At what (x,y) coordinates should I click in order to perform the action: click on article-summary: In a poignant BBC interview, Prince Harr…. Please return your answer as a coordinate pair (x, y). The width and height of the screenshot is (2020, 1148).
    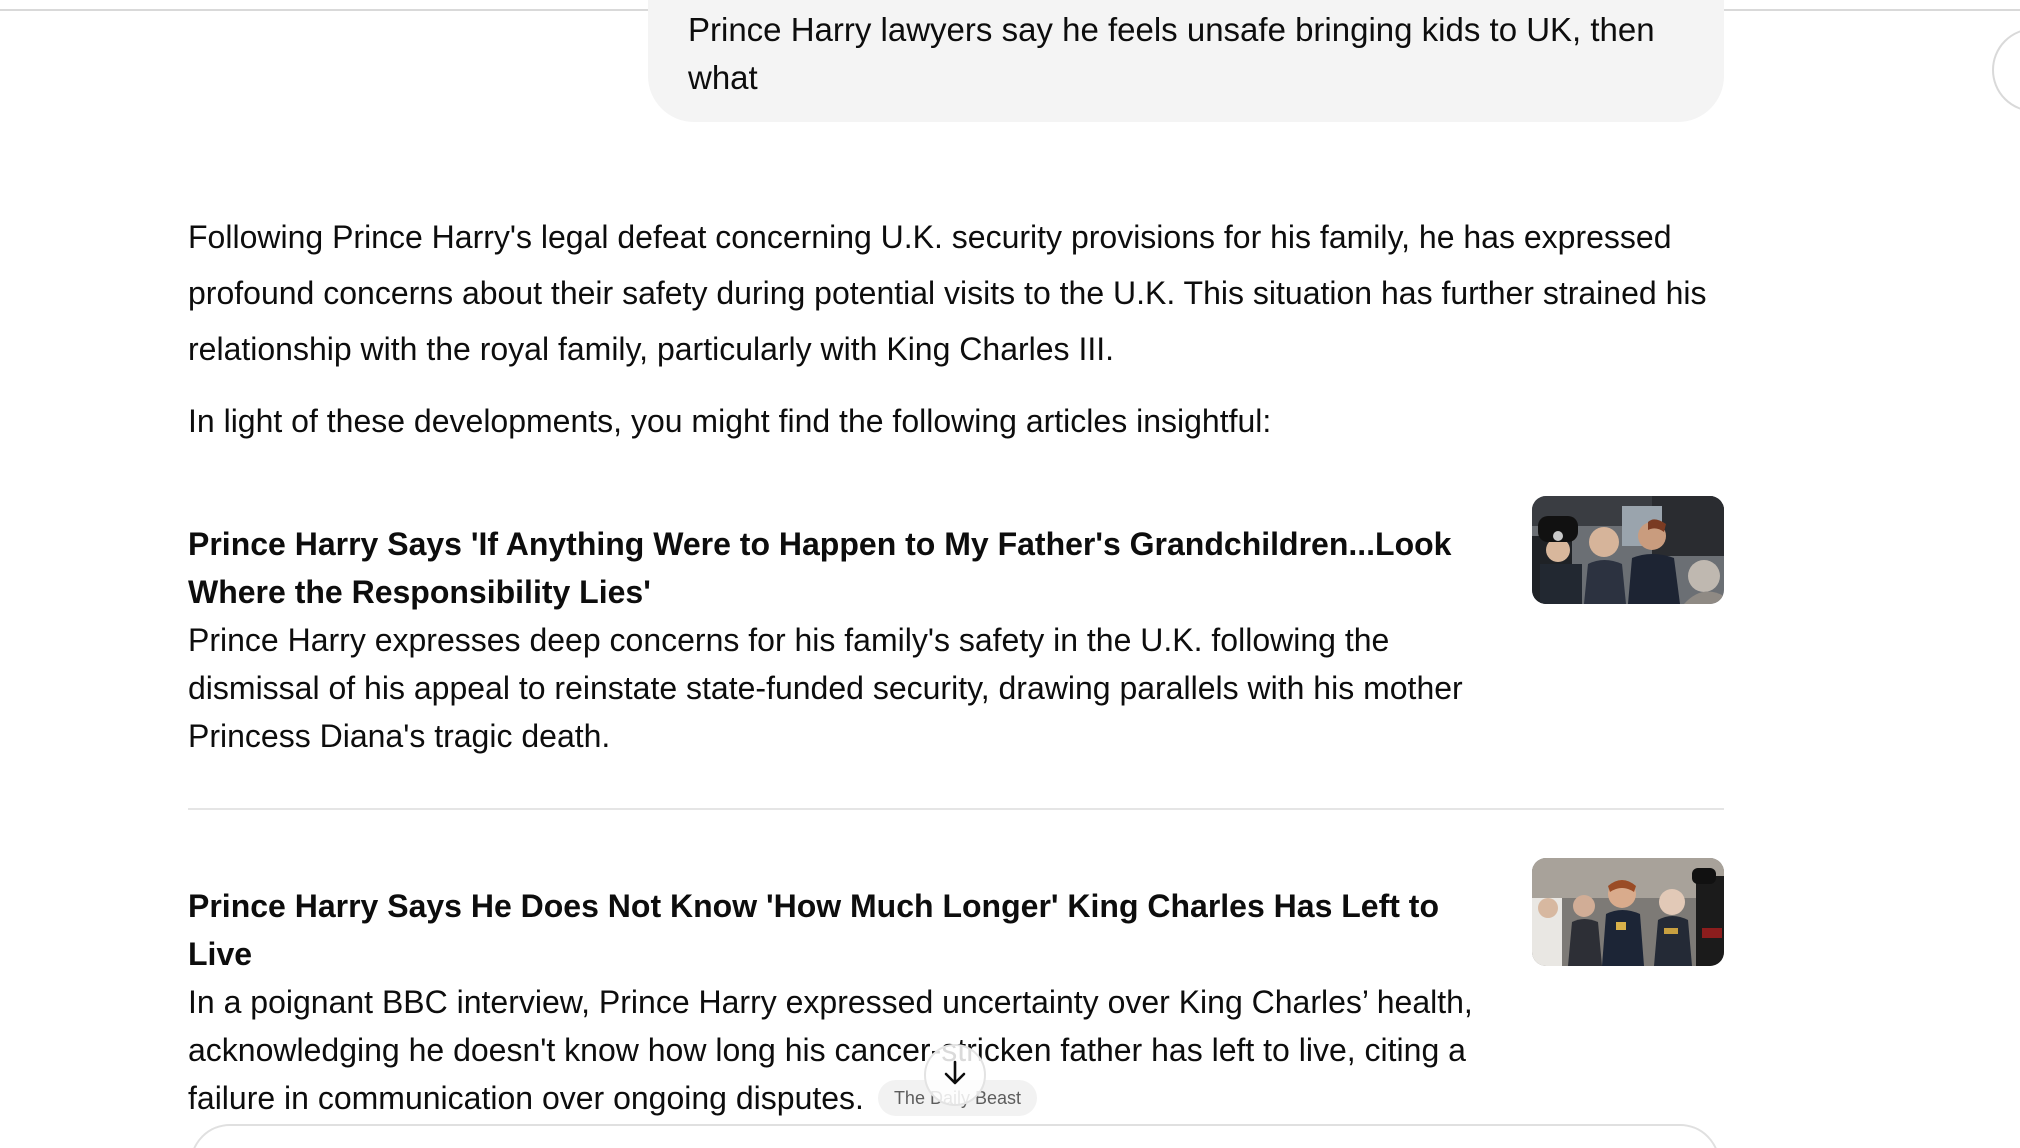
    Looking at the image, I should click on (830, 1050).